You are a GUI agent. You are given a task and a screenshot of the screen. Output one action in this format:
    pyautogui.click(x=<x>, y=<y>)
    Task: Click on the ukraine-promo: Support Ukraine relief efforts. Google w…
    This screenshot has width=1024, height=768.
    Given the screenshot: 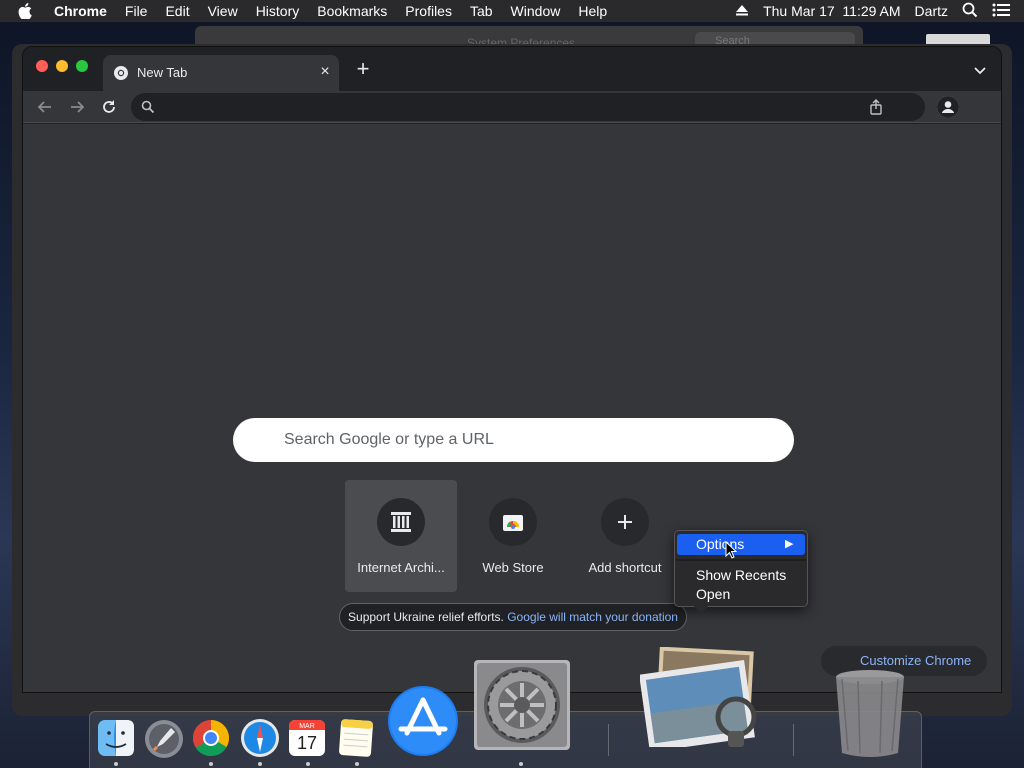 What is the action you would take?
    pyautogui.click(x=513, y=617)
    